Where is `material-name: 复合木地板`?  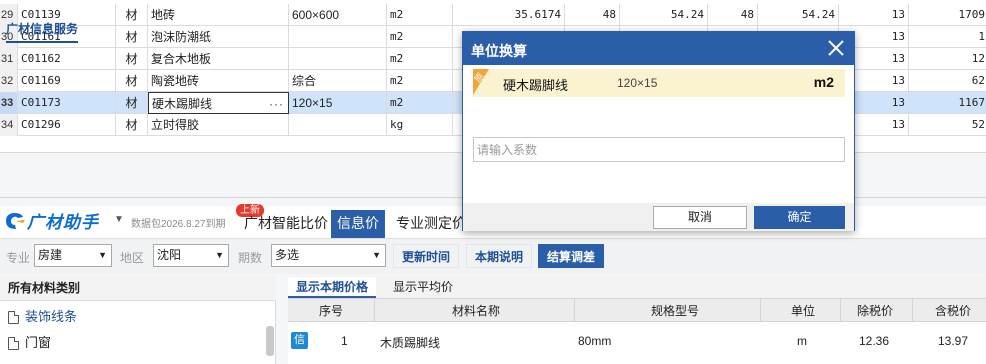
material-name: 复合木地板 is located at coordinates (218, 59).